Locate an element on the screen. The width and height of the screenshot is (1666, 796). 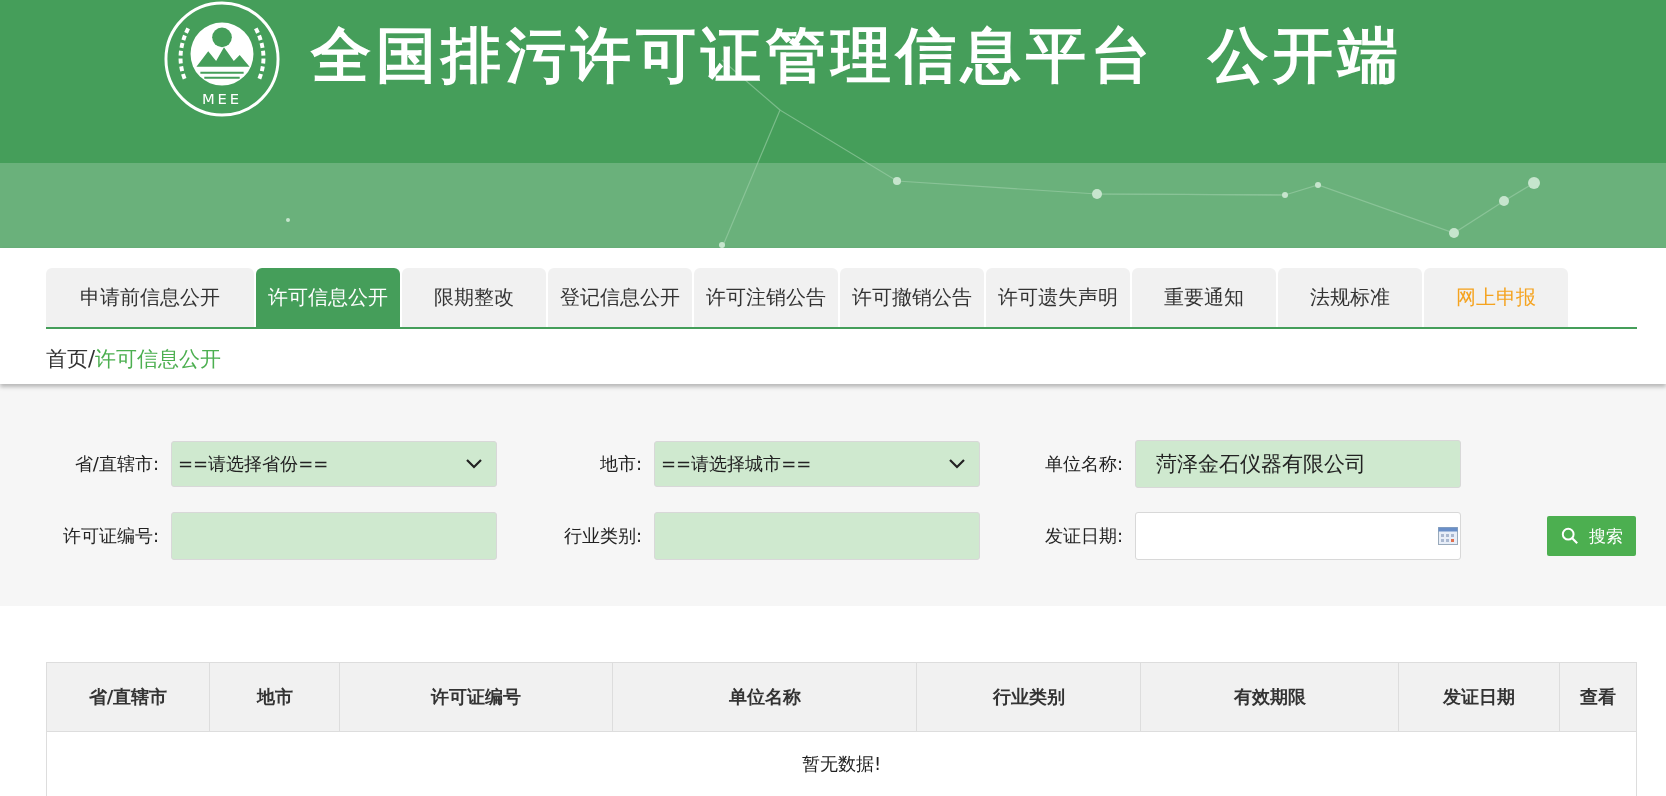
calendar-icon is located at coordinates (1448, 536).